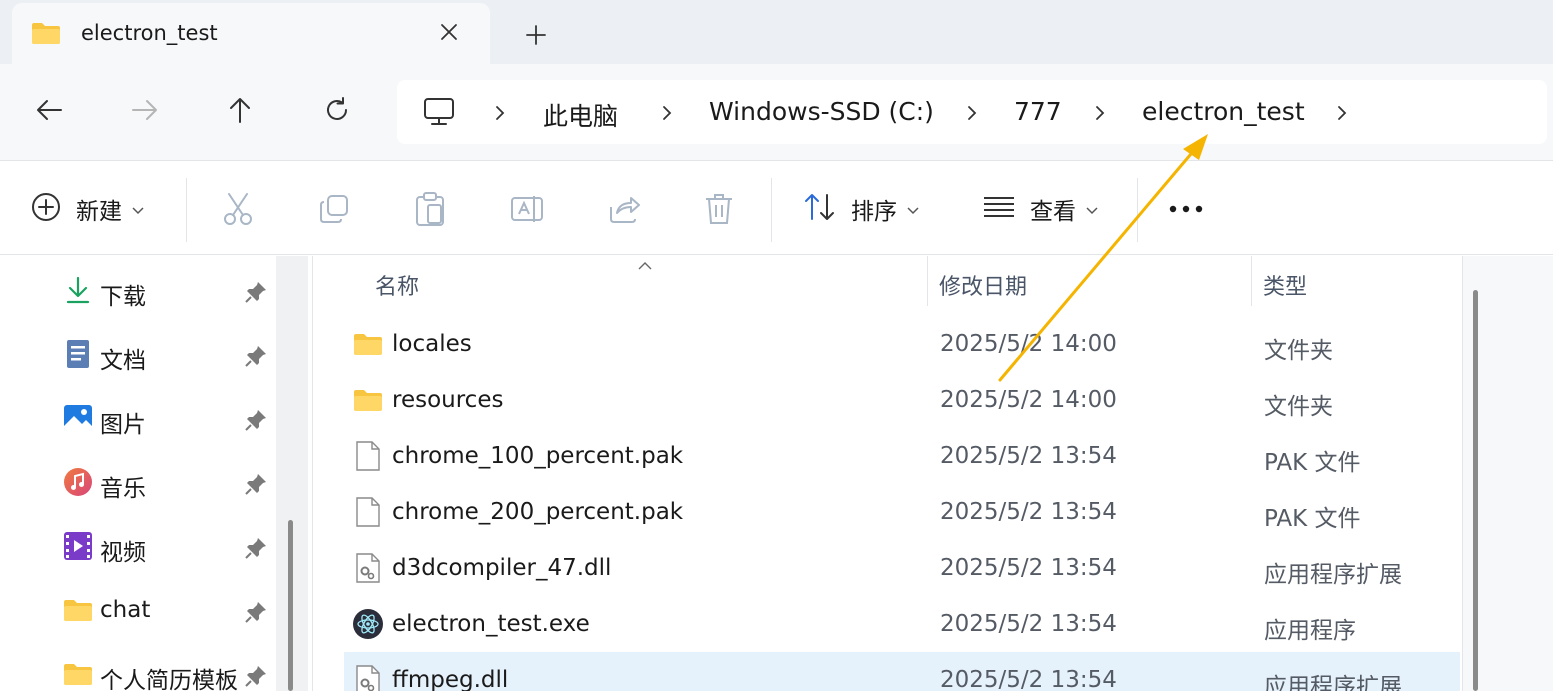  What do you see at coordinates (78, 418) in the screenshot?
I see `picture-icon` at bounding box center [78, 418].